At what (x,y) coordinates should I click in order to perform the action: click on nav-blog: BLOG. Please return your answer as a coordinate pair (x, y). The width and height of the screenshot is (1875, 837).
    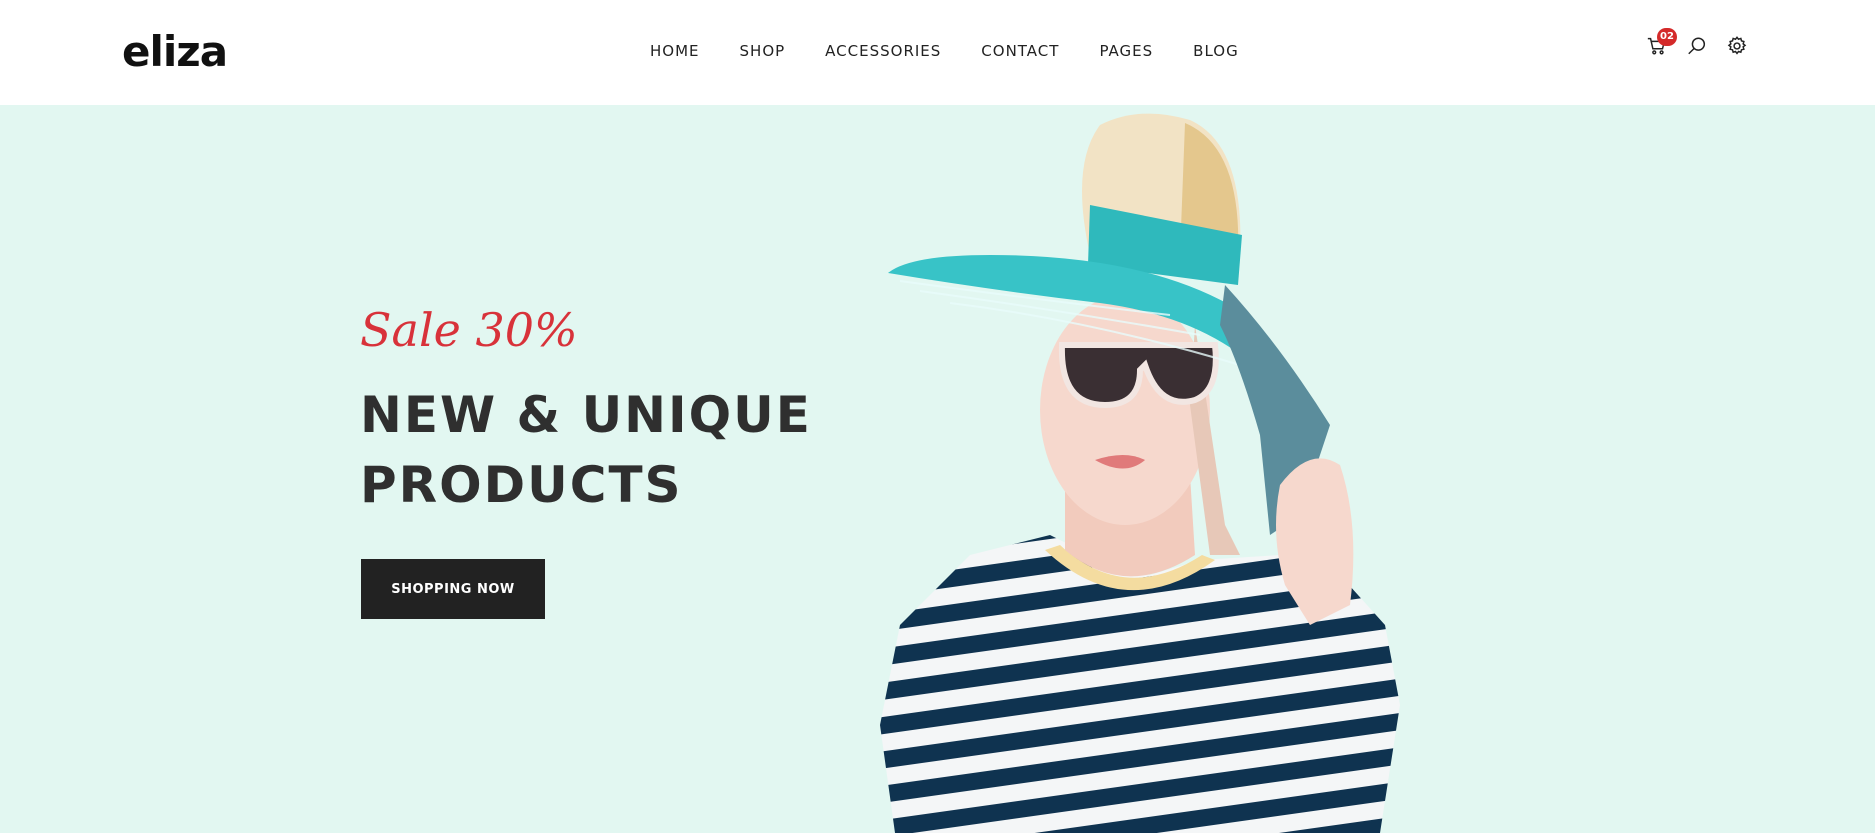
    Looking at the image, I should click on (1216, 51).